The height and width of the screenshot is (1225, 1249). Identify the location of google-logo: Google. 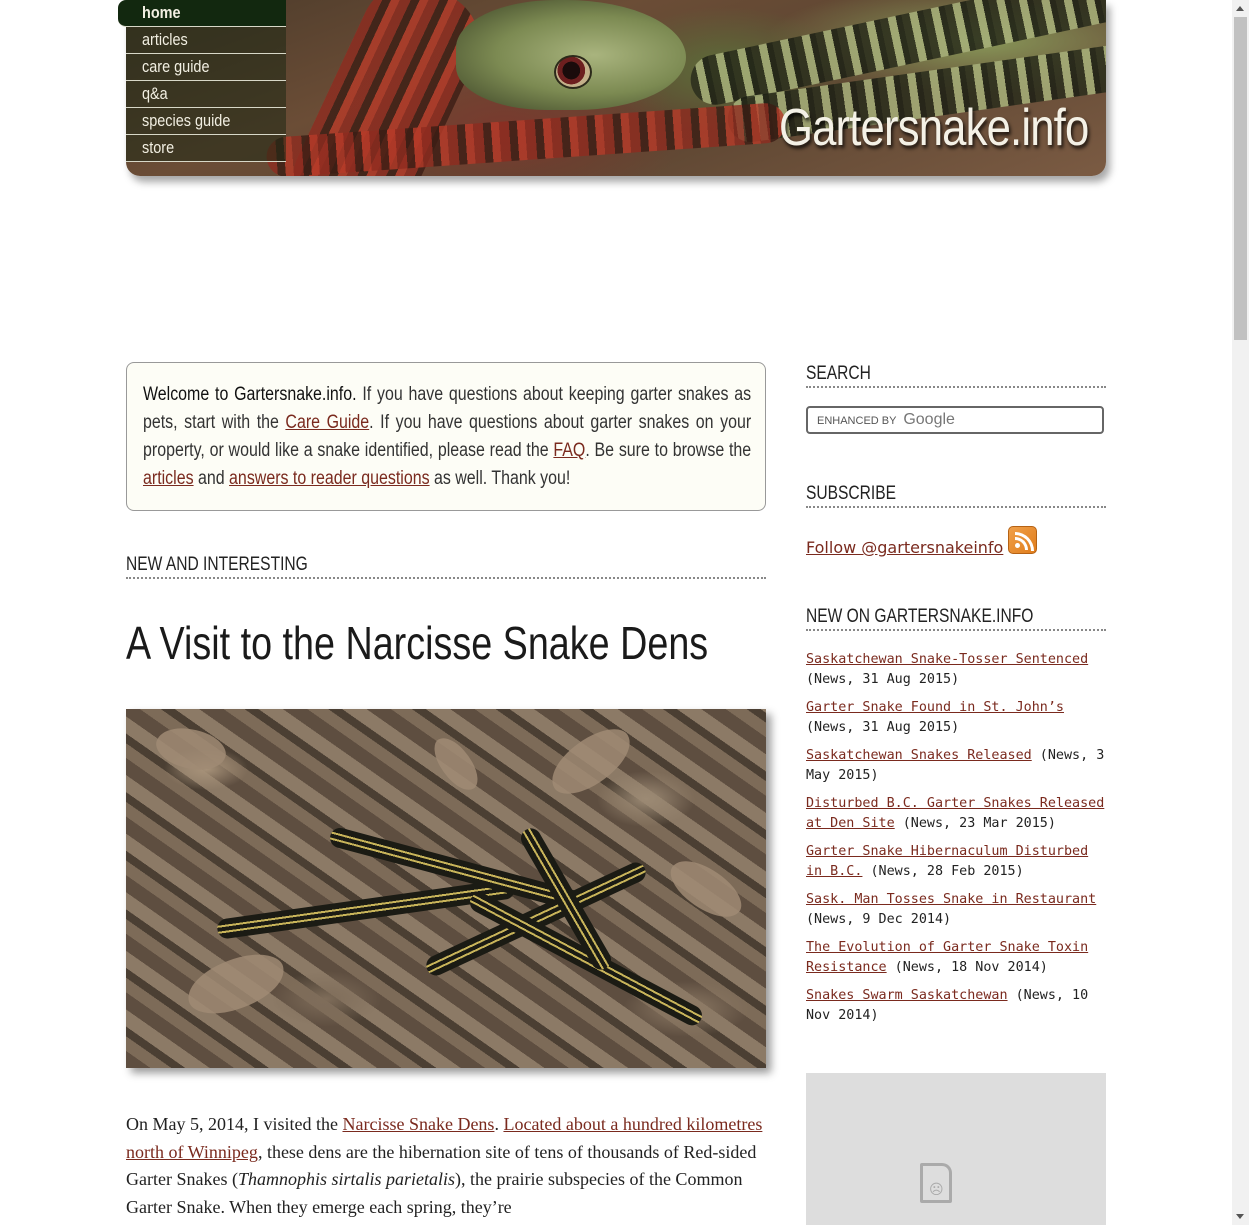
(929, 419).